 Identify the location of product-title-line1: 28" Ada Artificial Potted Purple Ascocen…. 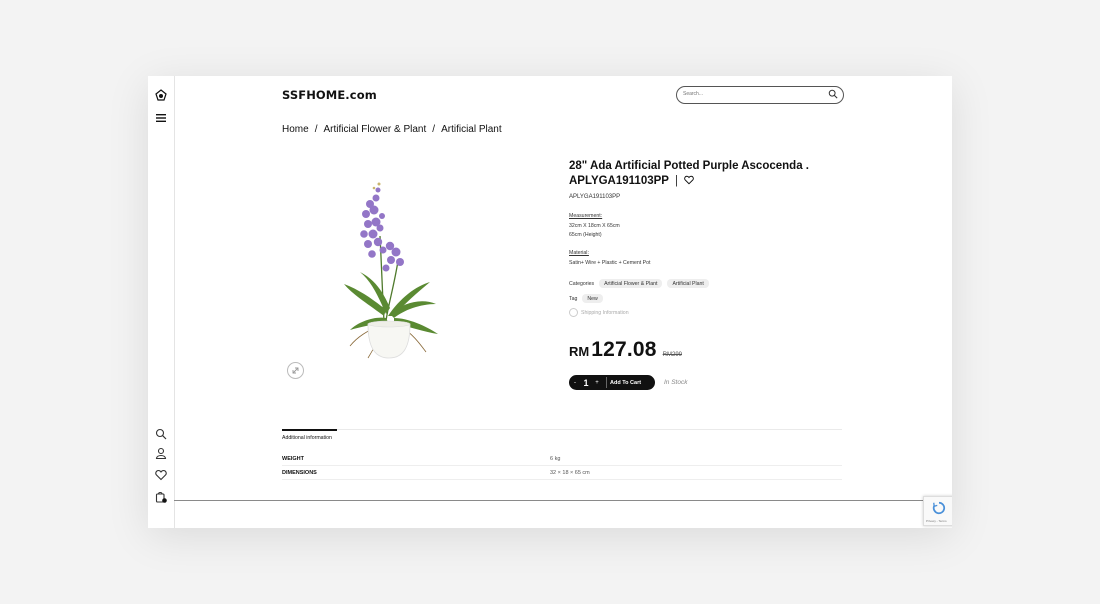
(689, 166).